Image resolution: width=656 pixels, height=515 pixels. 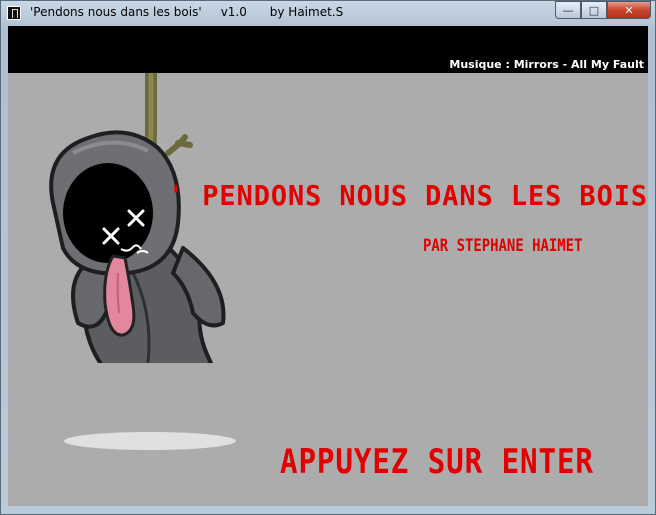 I want to click on minimize-button: —, so click(x=568, y=10).